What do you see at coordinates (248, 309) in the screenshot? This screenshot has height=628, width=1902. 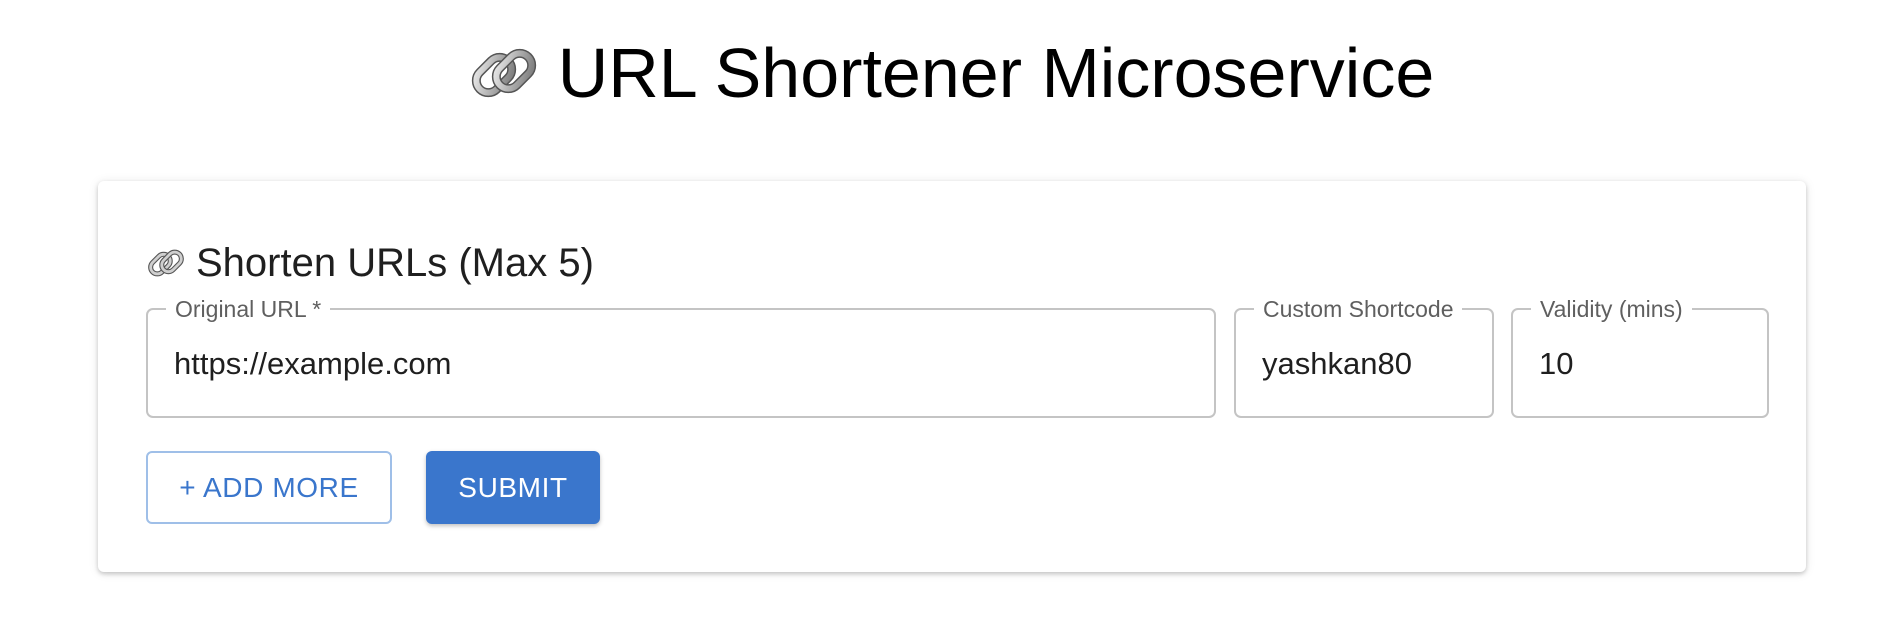 I see `original-url-label: Original URL *` at bounding box center [248, 309].